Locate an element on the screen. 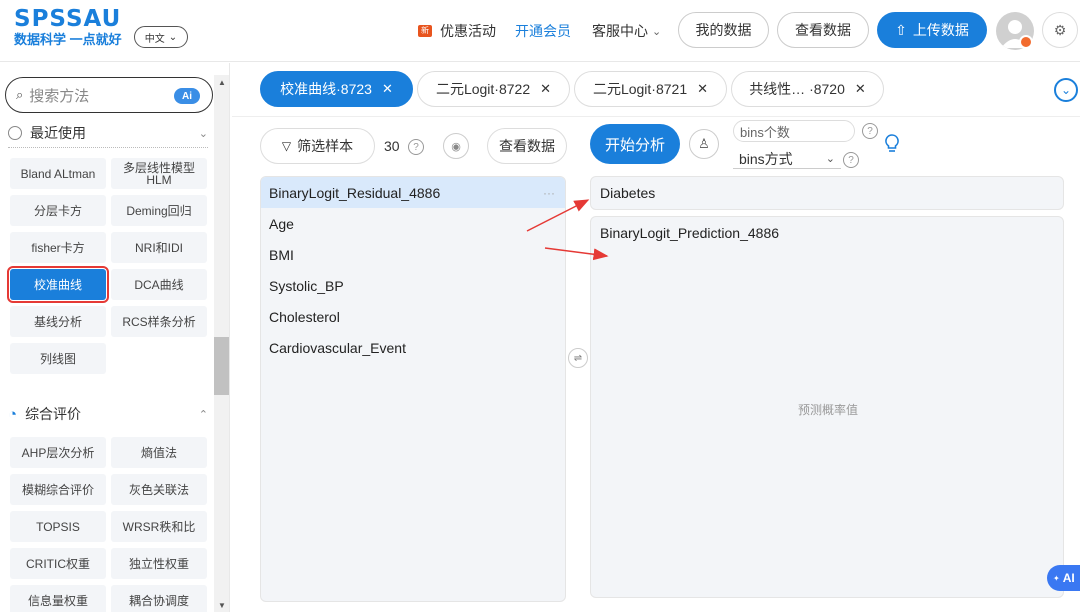  filter-label: 筛选样本 is located at coordinates (325, 146).